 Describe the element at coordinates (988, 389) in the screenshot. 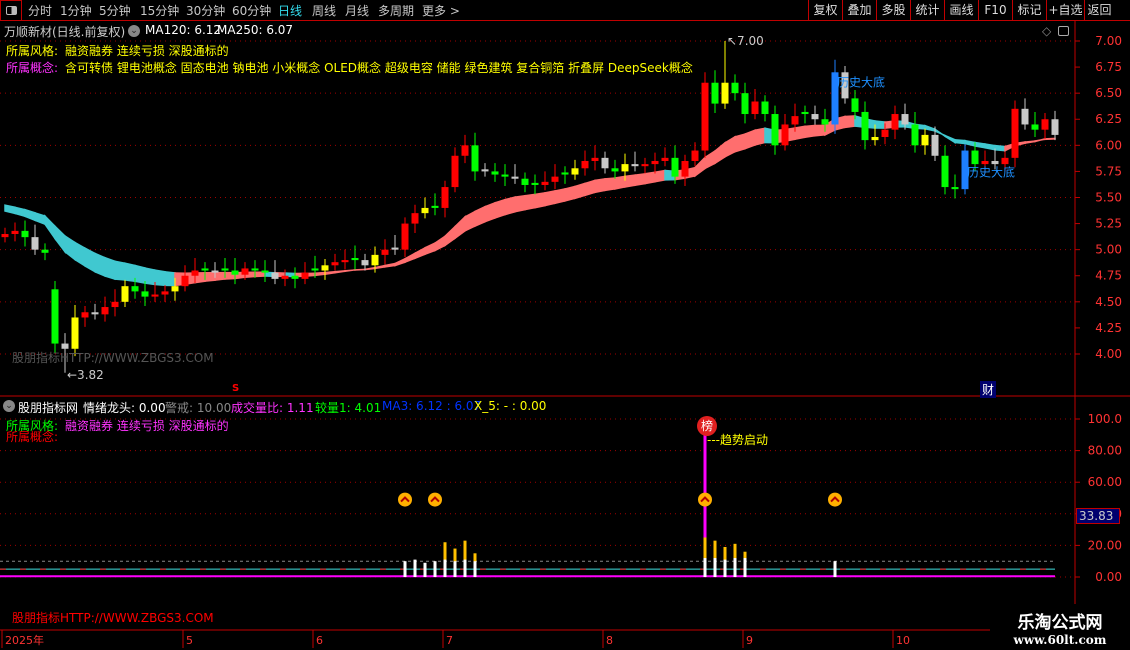

I see `finance-marker: 财` at that location.